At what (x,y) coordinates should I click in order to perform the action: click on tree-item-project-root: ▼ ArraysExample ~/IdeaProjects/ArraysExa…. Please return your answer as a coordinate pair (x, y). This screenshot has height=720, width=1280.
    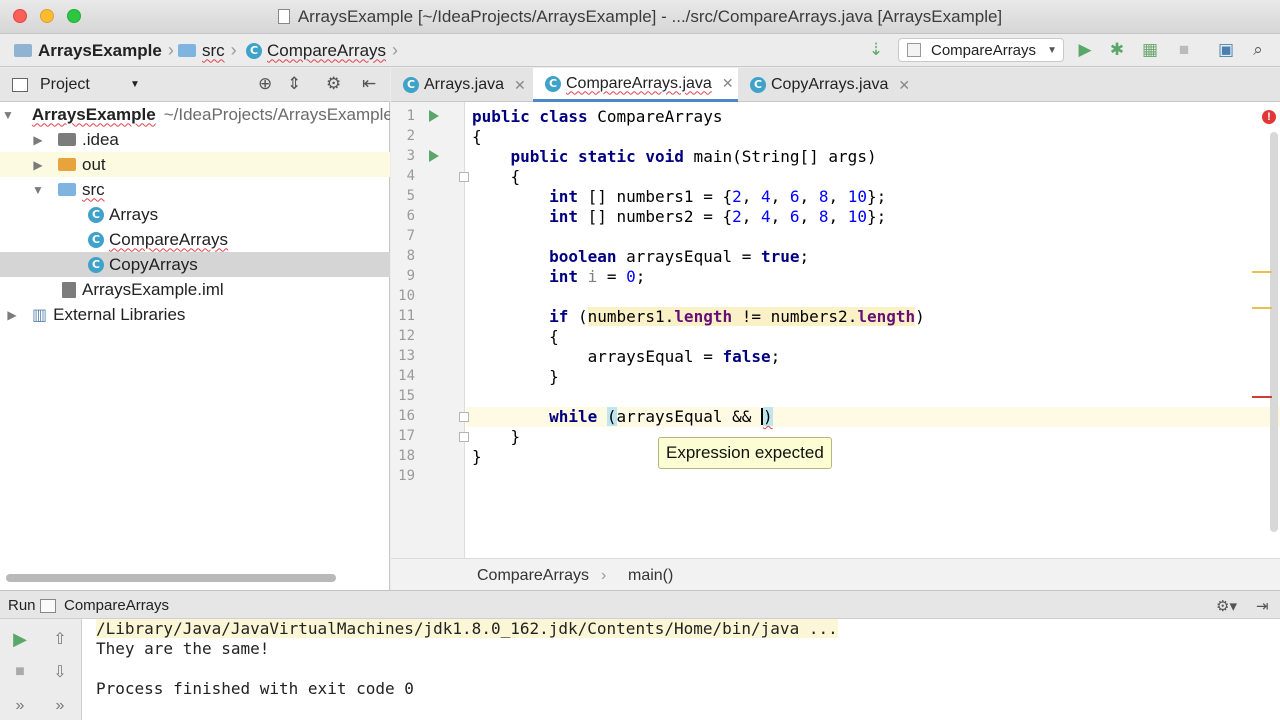
    Looking at the image, I should click on (195, 114).